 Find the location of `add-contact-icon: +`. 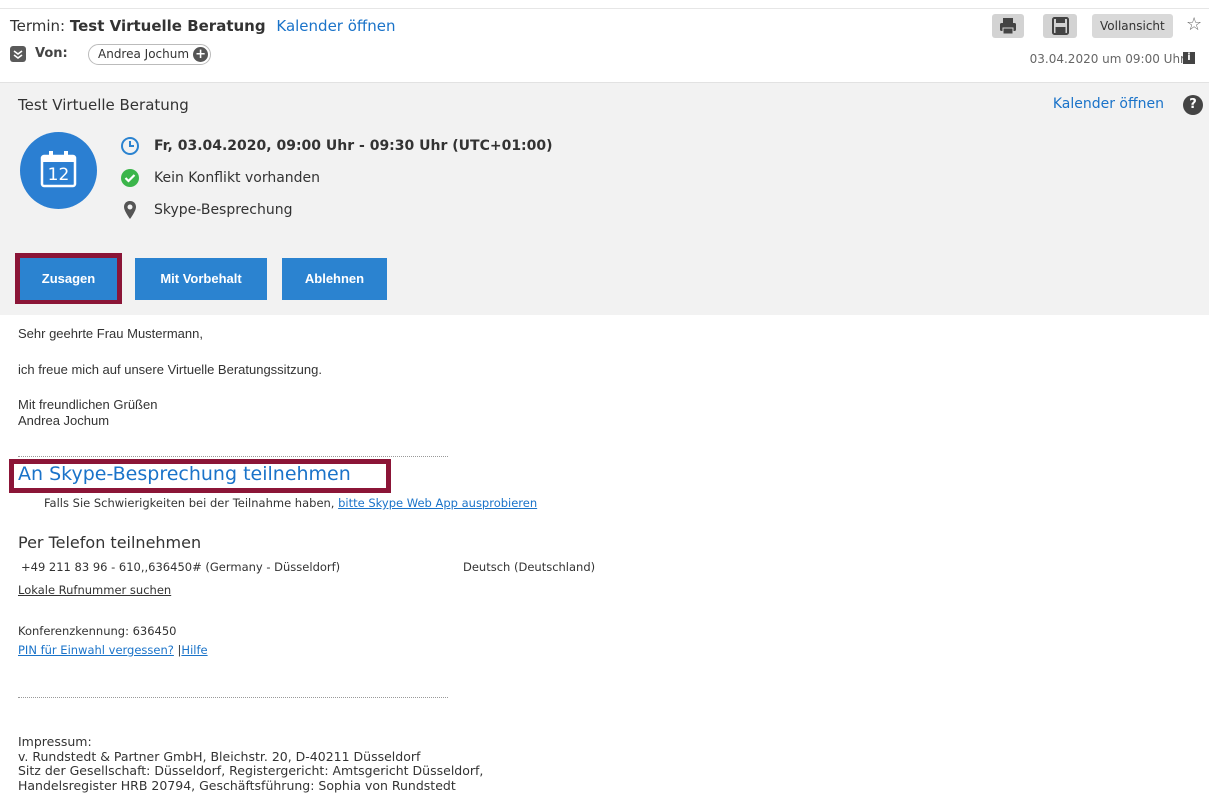

add-contact-icon: + is located at coordinates (201, 54).